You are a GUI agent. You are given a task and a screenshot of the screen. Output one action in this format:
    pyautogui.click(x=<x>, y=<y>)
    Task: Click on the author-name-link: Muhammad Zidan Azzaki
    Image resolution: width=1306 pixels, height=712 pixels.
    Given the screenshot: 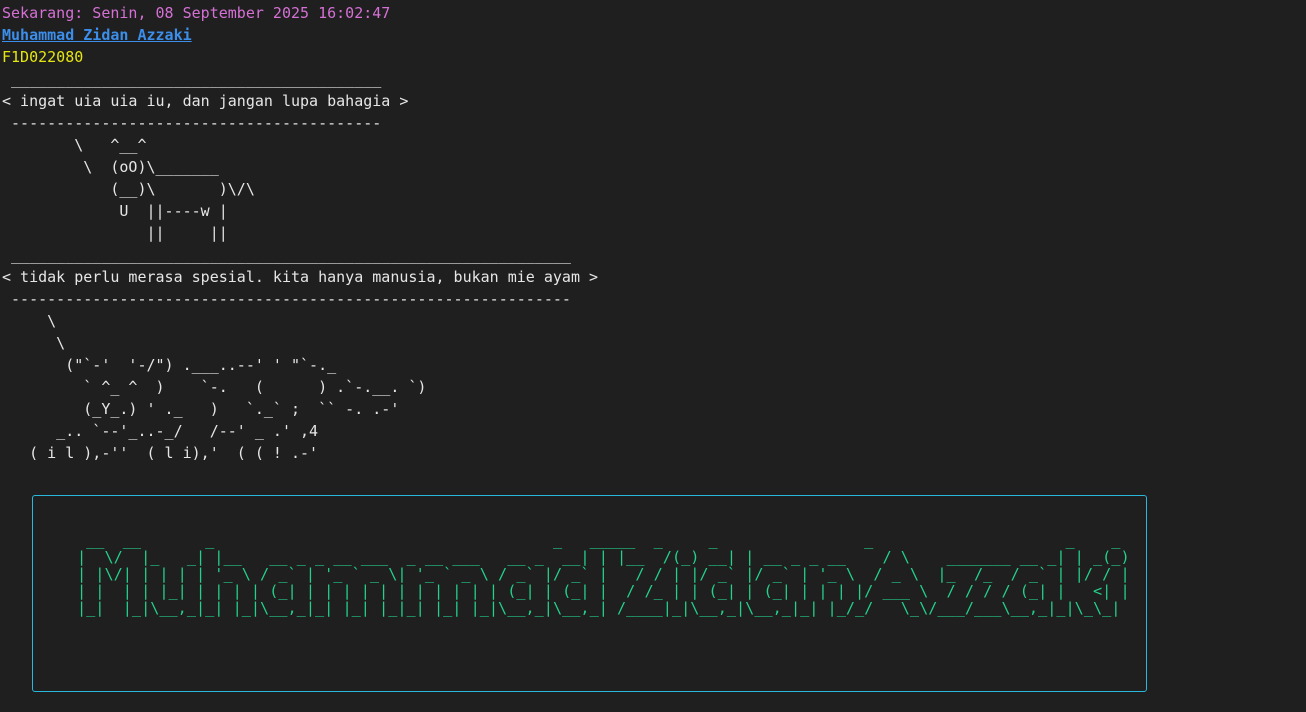 What is the action you would take?
    pyautogui.click(x=97, y=35)
    